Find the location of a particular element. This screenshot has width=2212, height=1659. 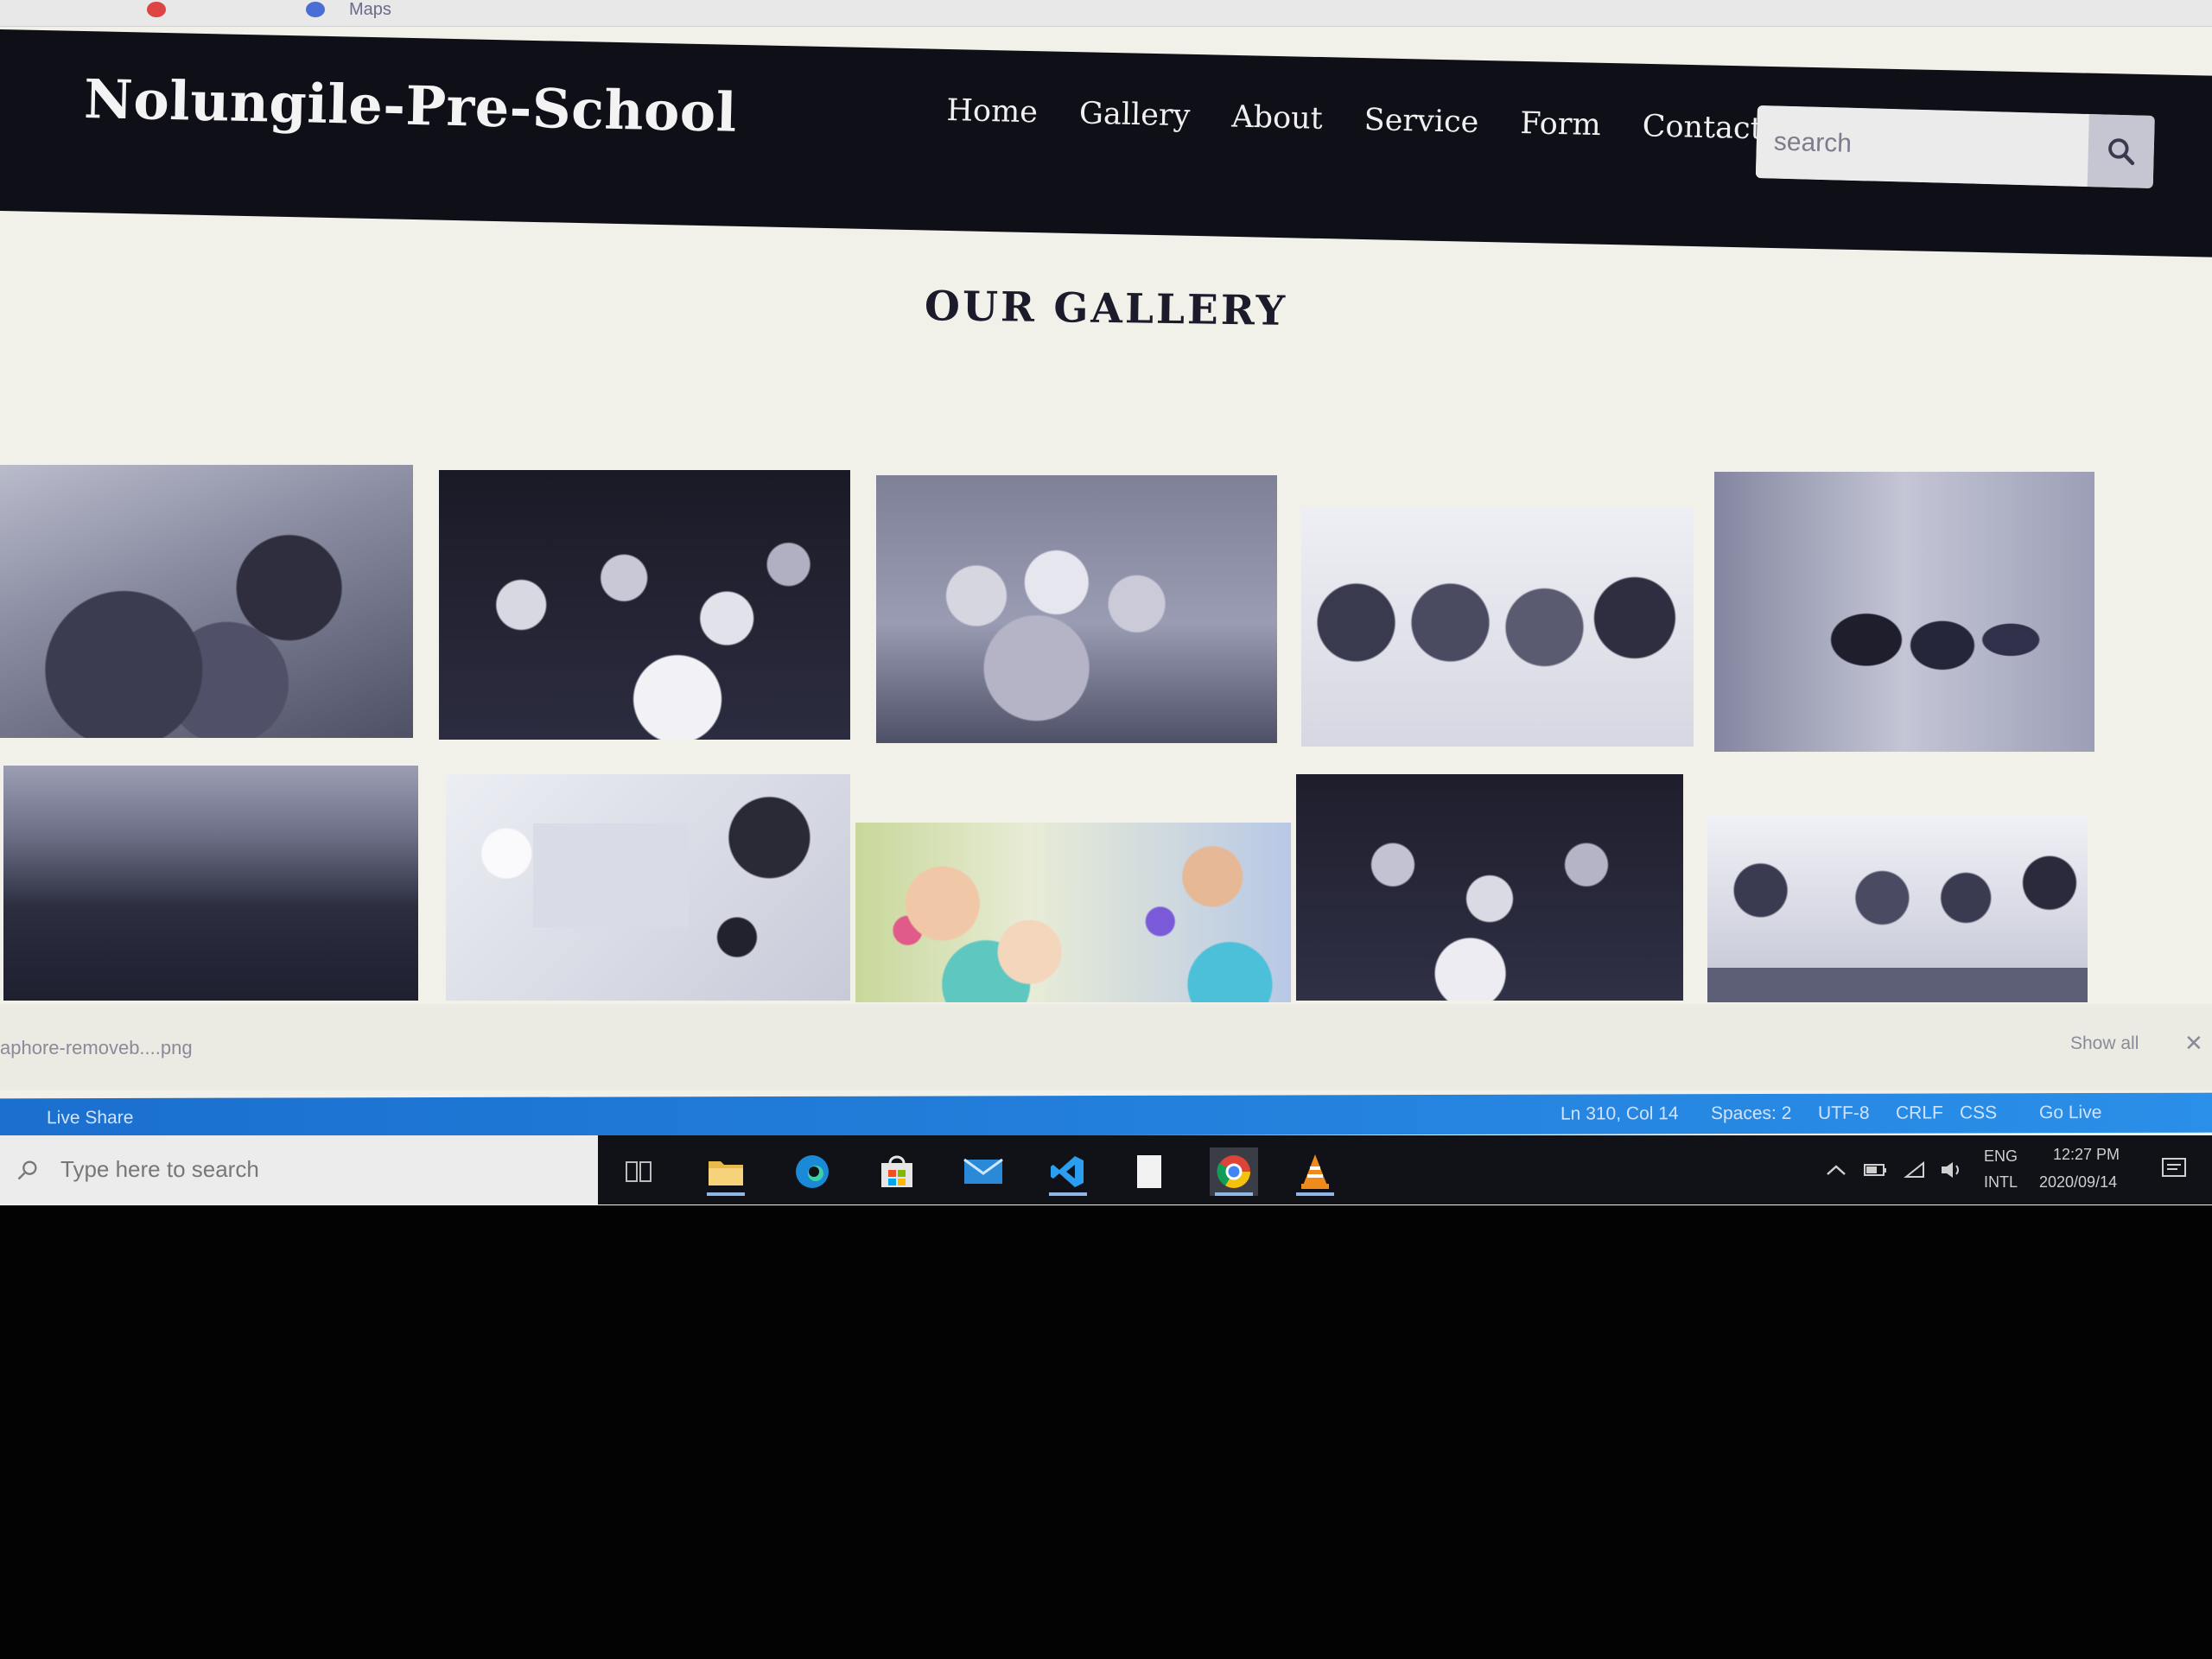

cursor-position: Ln 310, Col 14 is located at coordinates (1619, 1113).